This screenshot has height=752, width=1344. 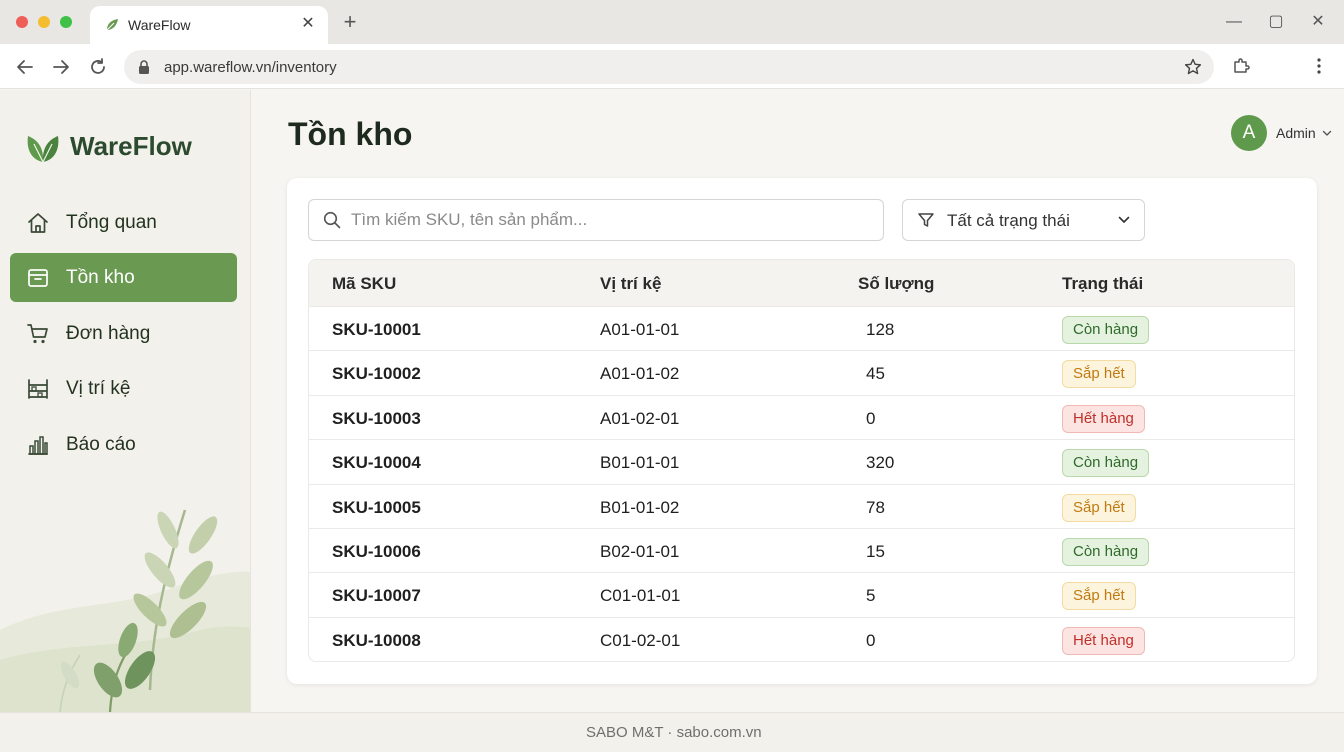 What do you see at coordinates (25, 67) in the screenshot?
I see `back-arrow-icon` at bounding box center [25, 67].